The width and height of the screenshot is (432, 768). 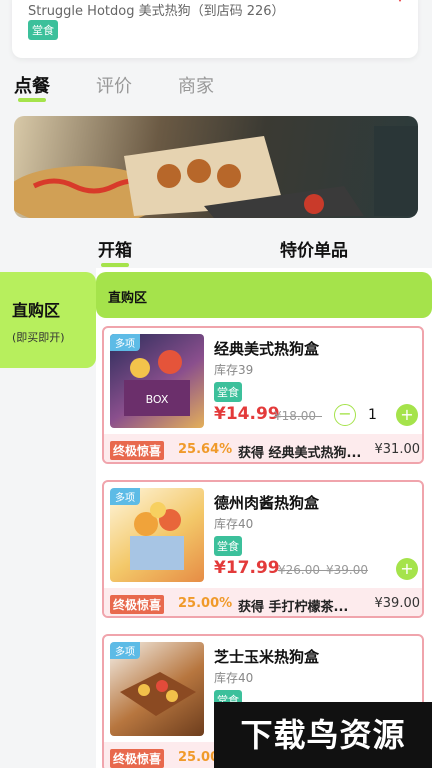 I want to click on promo-percentage: 25.64%, so click(x=205, y=449).